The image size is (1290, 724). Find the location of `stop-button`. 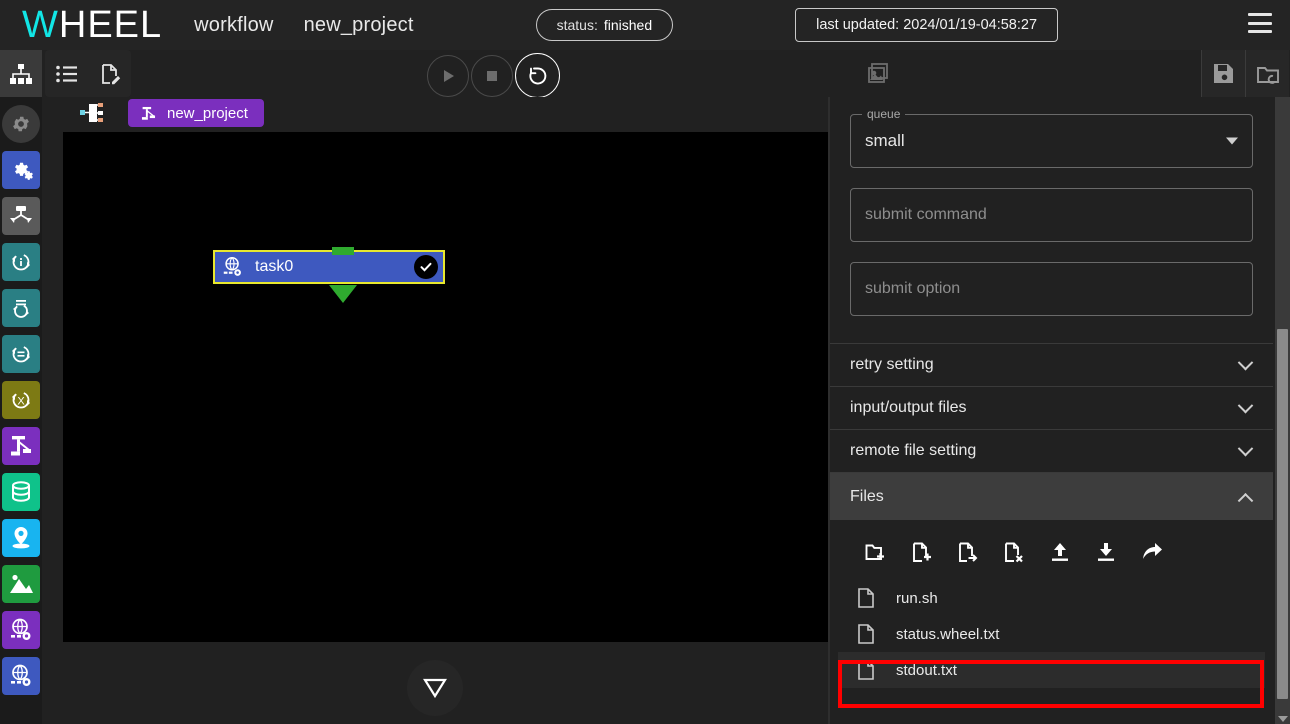

stop-button is located at coordinates (492, 75).